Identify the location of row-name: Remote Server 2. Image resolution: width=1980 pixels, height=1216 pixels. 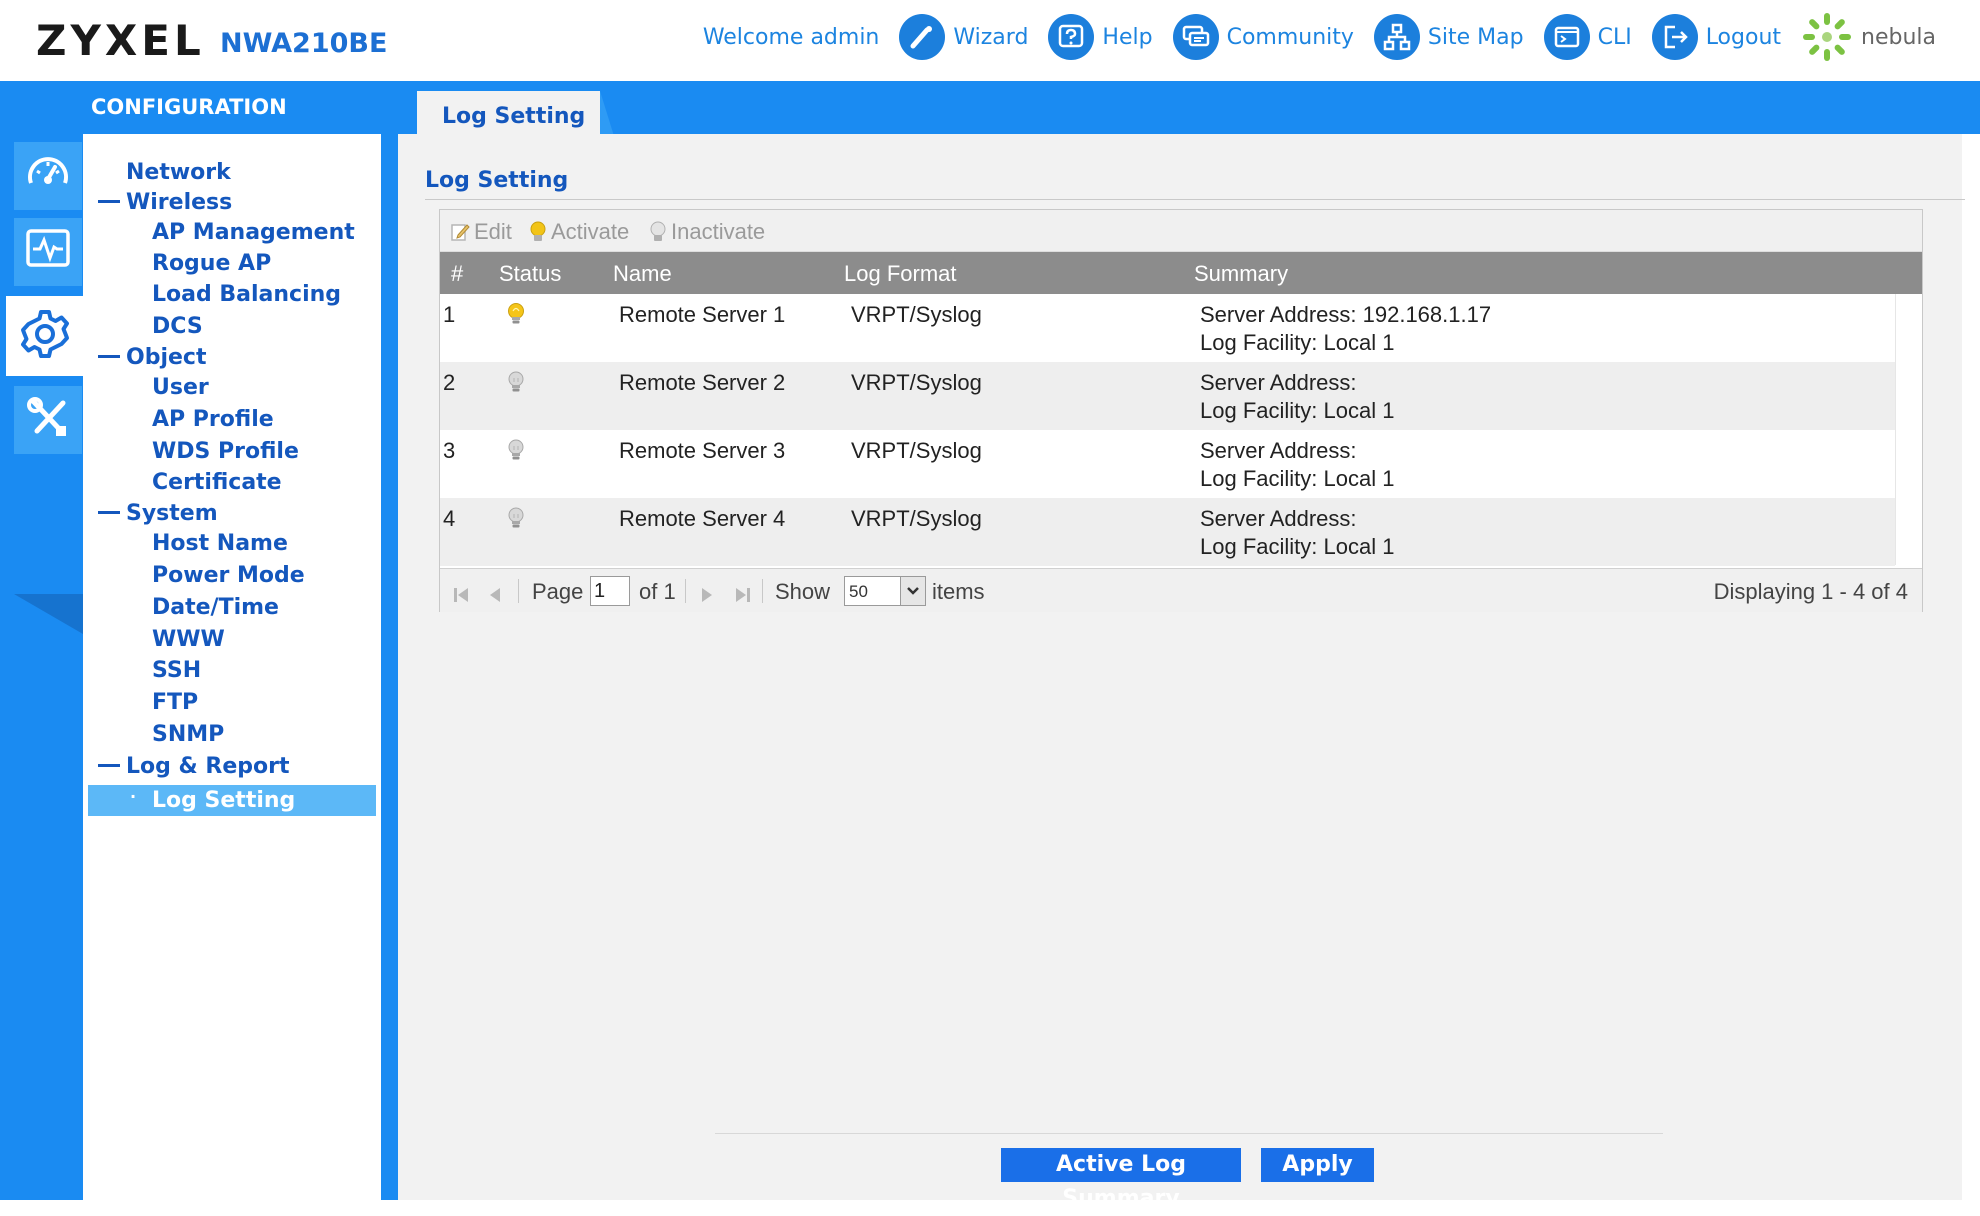
(702, 382).